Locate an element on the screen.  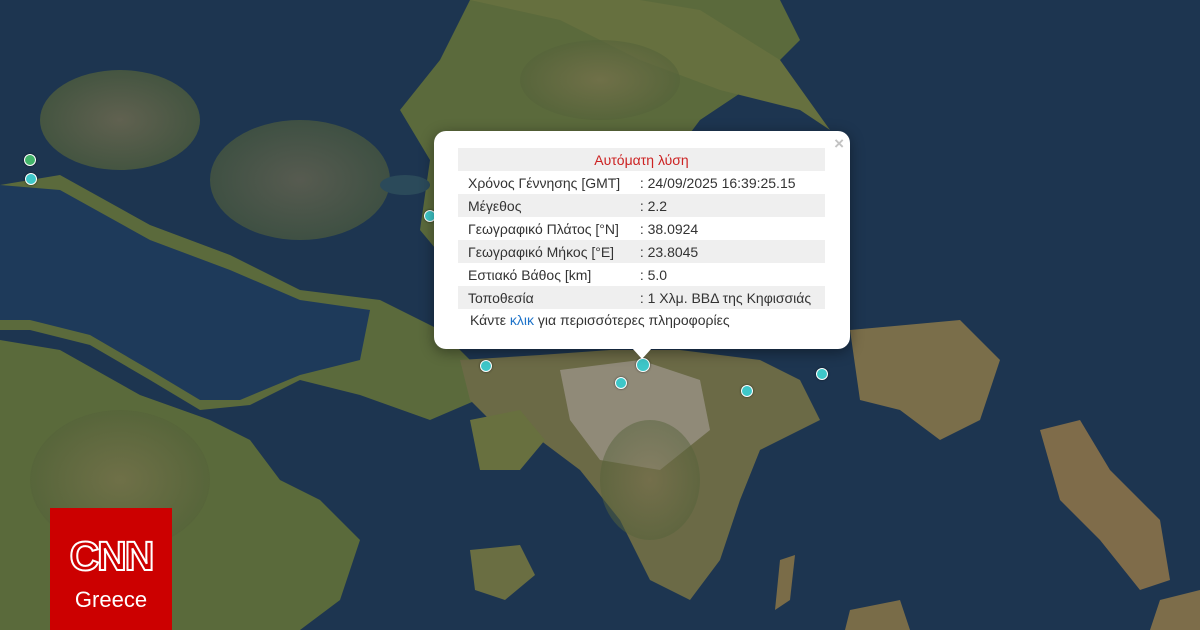
more-prefix: Κάντε is located at coordinates (490, 320).